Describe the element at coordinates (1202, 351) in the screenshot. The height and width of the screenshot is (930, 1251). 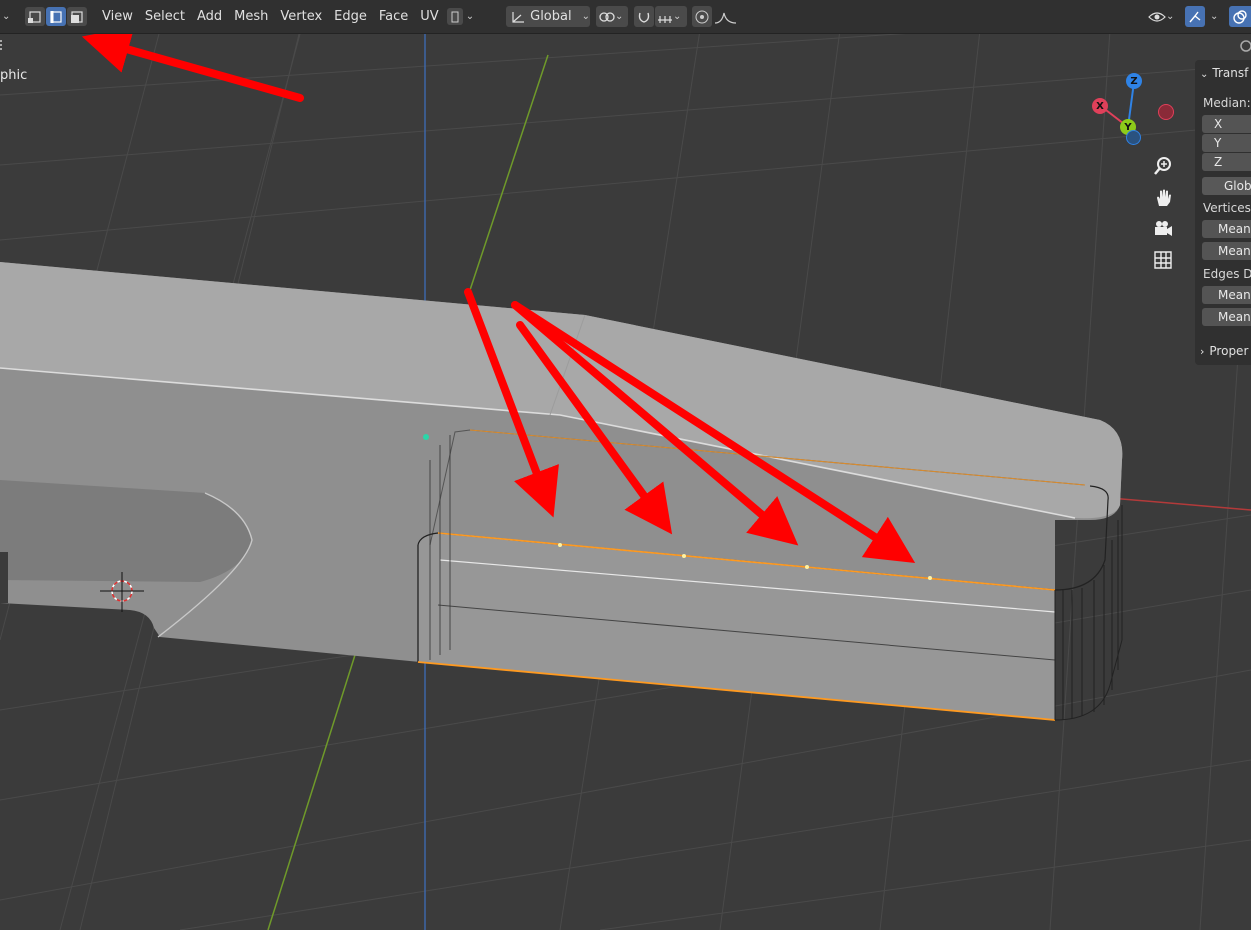
I see `chevron-right-icon: ›` at that location.